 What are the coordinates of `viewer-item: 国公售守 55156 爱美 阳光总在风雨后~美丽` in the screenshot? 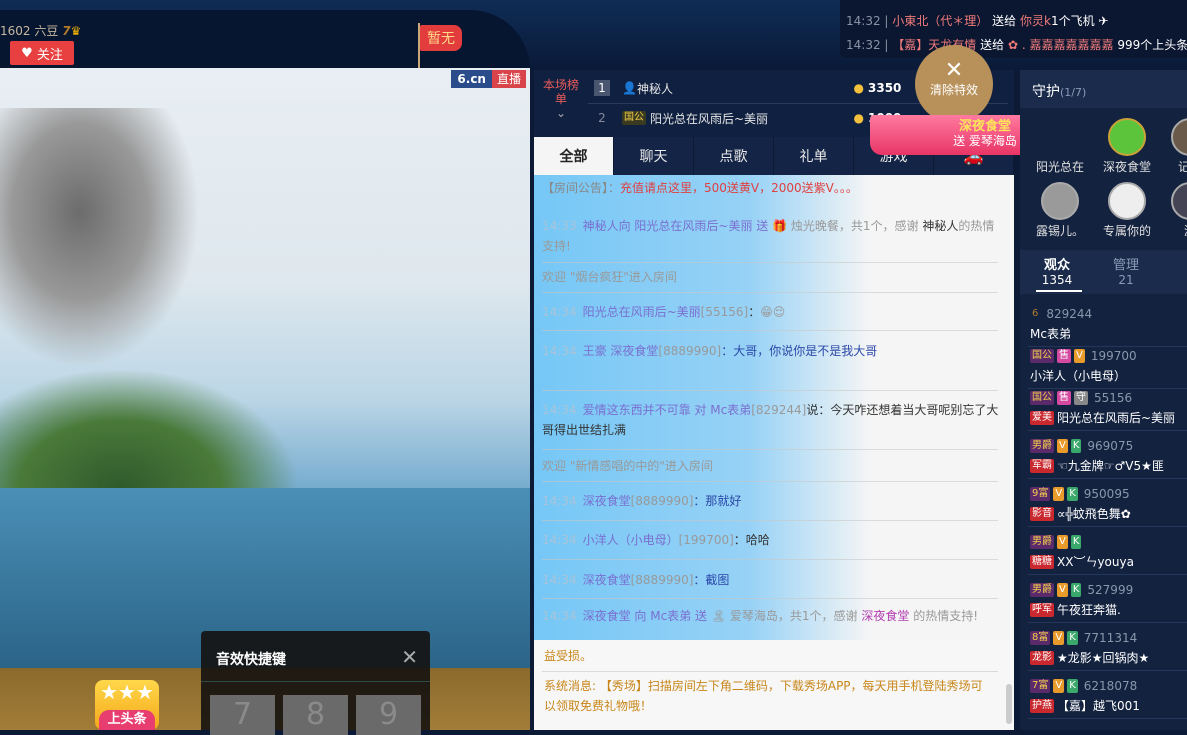 It's located at (1108, 408).